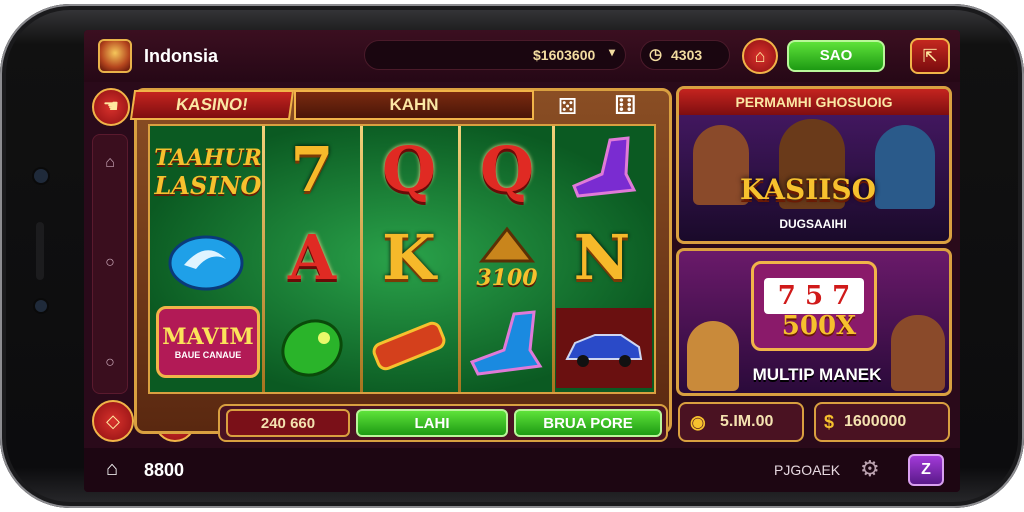 The height and width of the screenshot is (512, 1024). I want to click on bet-controls-bar: 240 660 LAHI BRUA PORE, so click(443, 423).